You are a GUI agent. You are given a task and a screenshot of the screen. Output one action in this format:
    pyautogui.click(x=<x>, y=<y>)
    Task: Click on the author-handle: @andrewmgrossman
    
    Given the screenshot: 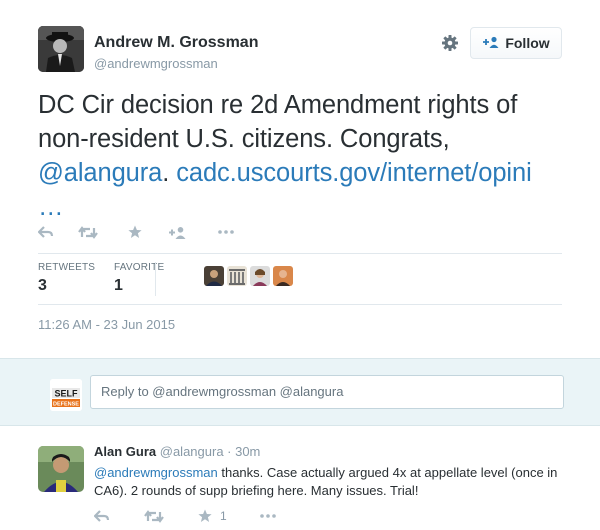 What is the action you would take?
    pyautogui.click(x=156, y=63)
    